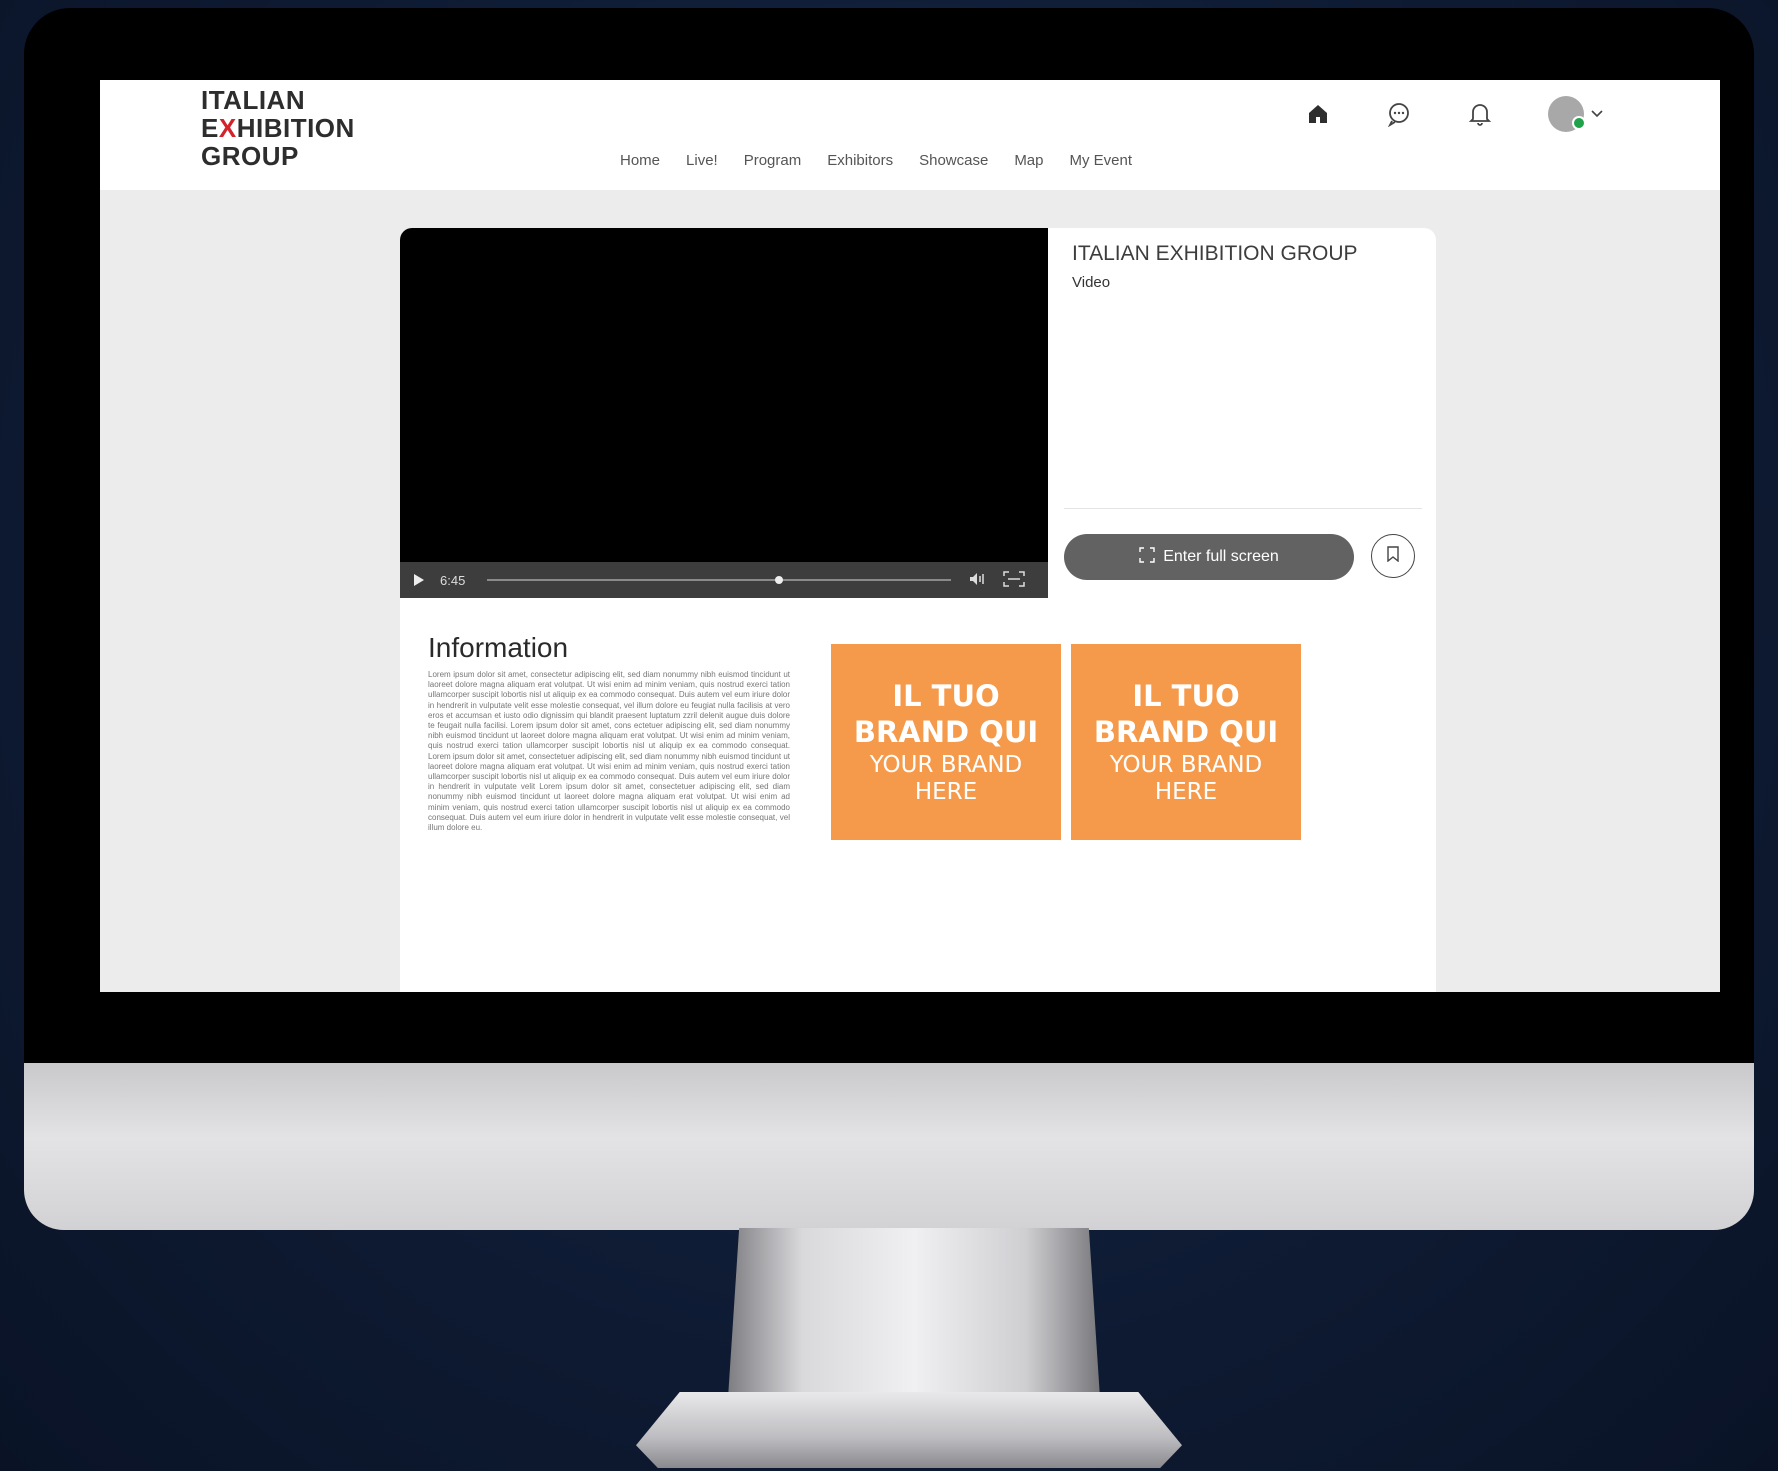  What do you see at coordinates (227, 128) in the screenshot?
I see `logo-x: X` at bounding box center [227, 128].